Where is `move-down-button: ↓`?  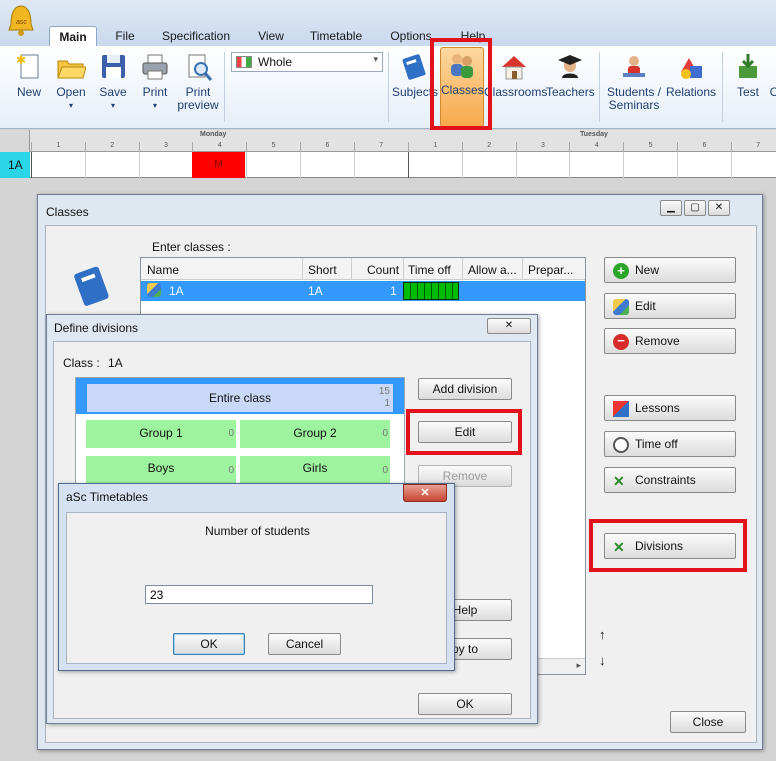
move-down-button: ↓ is located at coordinates (602, 660).